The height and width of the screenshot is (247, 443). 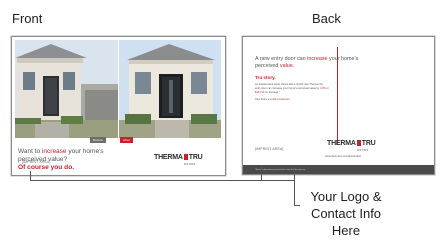 I want to click on callout-line-2: Contact Info, so click(x=346, y=213).